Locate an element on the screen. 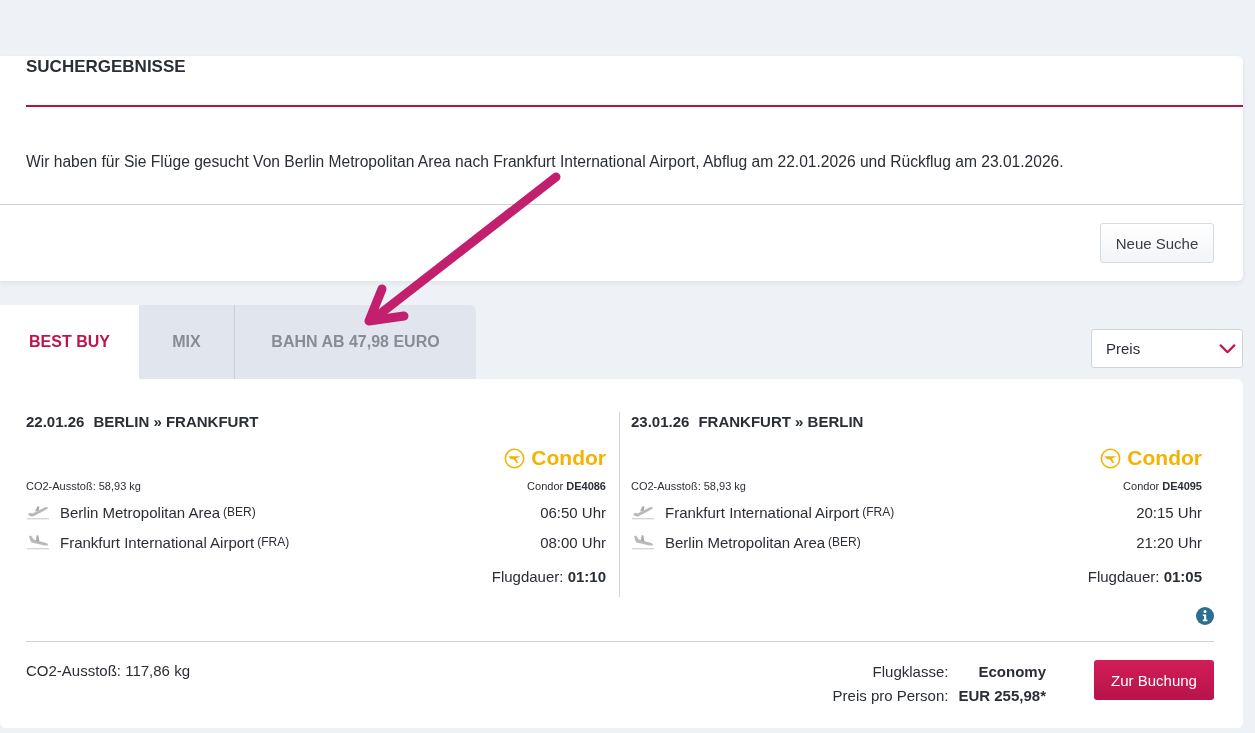 Image resolution: width=1255 pixels, height=733 pixels. flight-date: 22.01.26 is located at coordinates (55, 422).